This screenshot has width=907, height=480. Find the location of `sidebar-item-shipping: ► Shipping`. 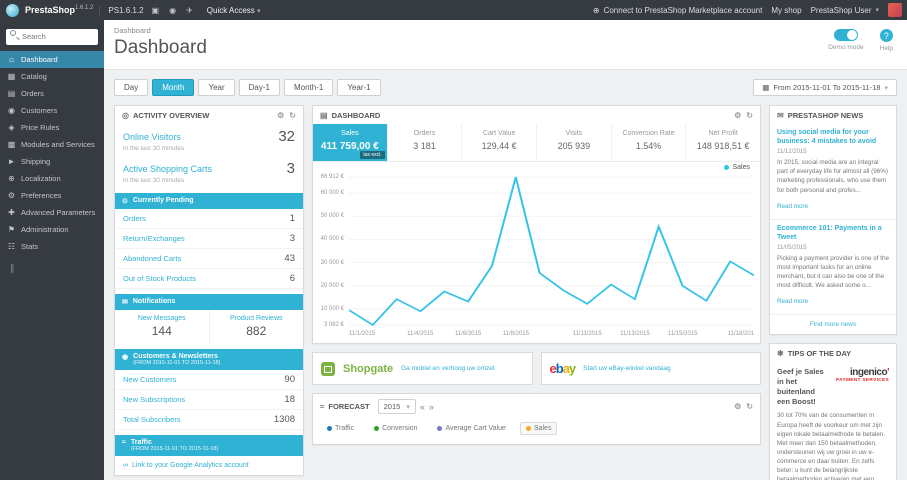

sidebar-item-shipping: ► Shipping is located at coordinates (52, 161).